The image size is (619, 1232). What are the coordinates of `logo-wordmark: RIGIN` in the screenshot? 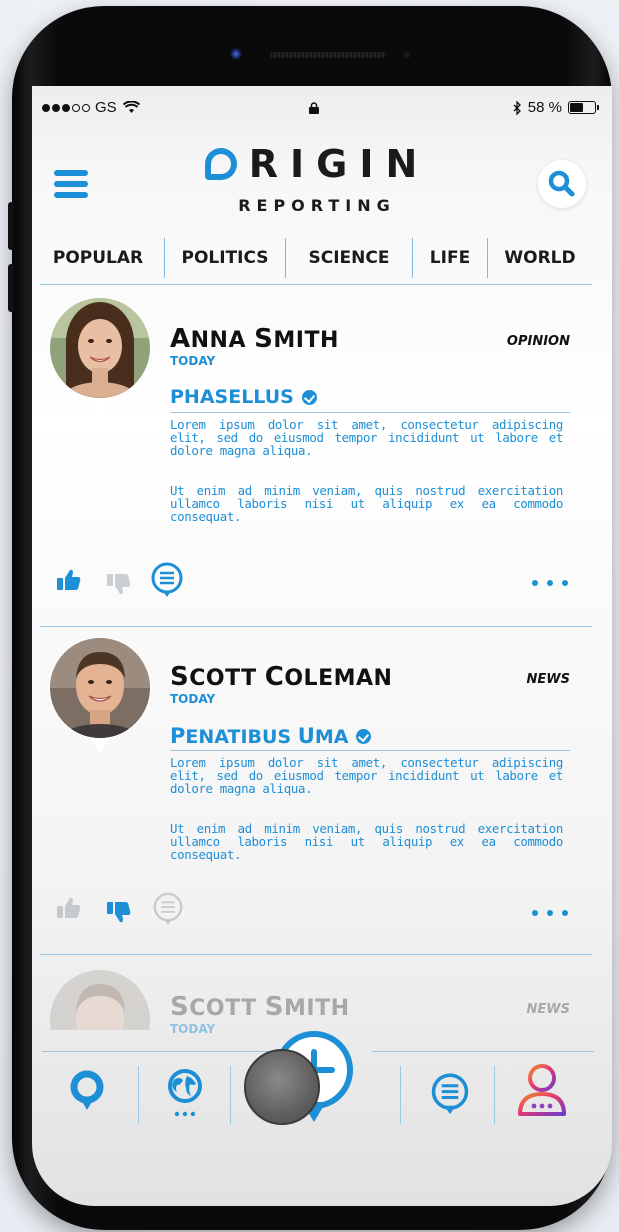 It's located at (317, 164).